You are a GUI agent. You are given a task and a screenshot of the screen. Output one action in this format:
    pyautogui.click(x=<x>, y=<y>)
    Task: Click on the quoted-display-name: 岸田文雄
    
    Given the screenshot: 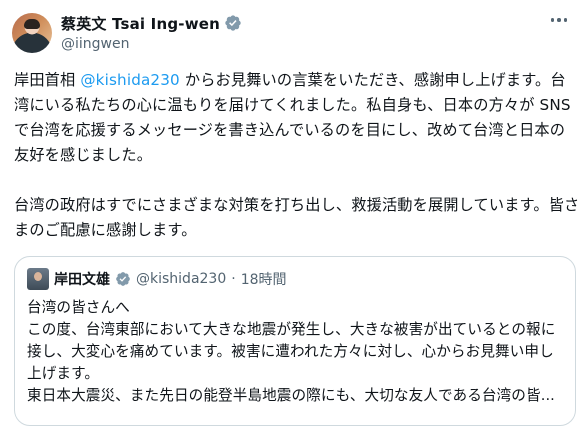 What is the action you would take?
    pyautogui.click(x=82, y=279)
    